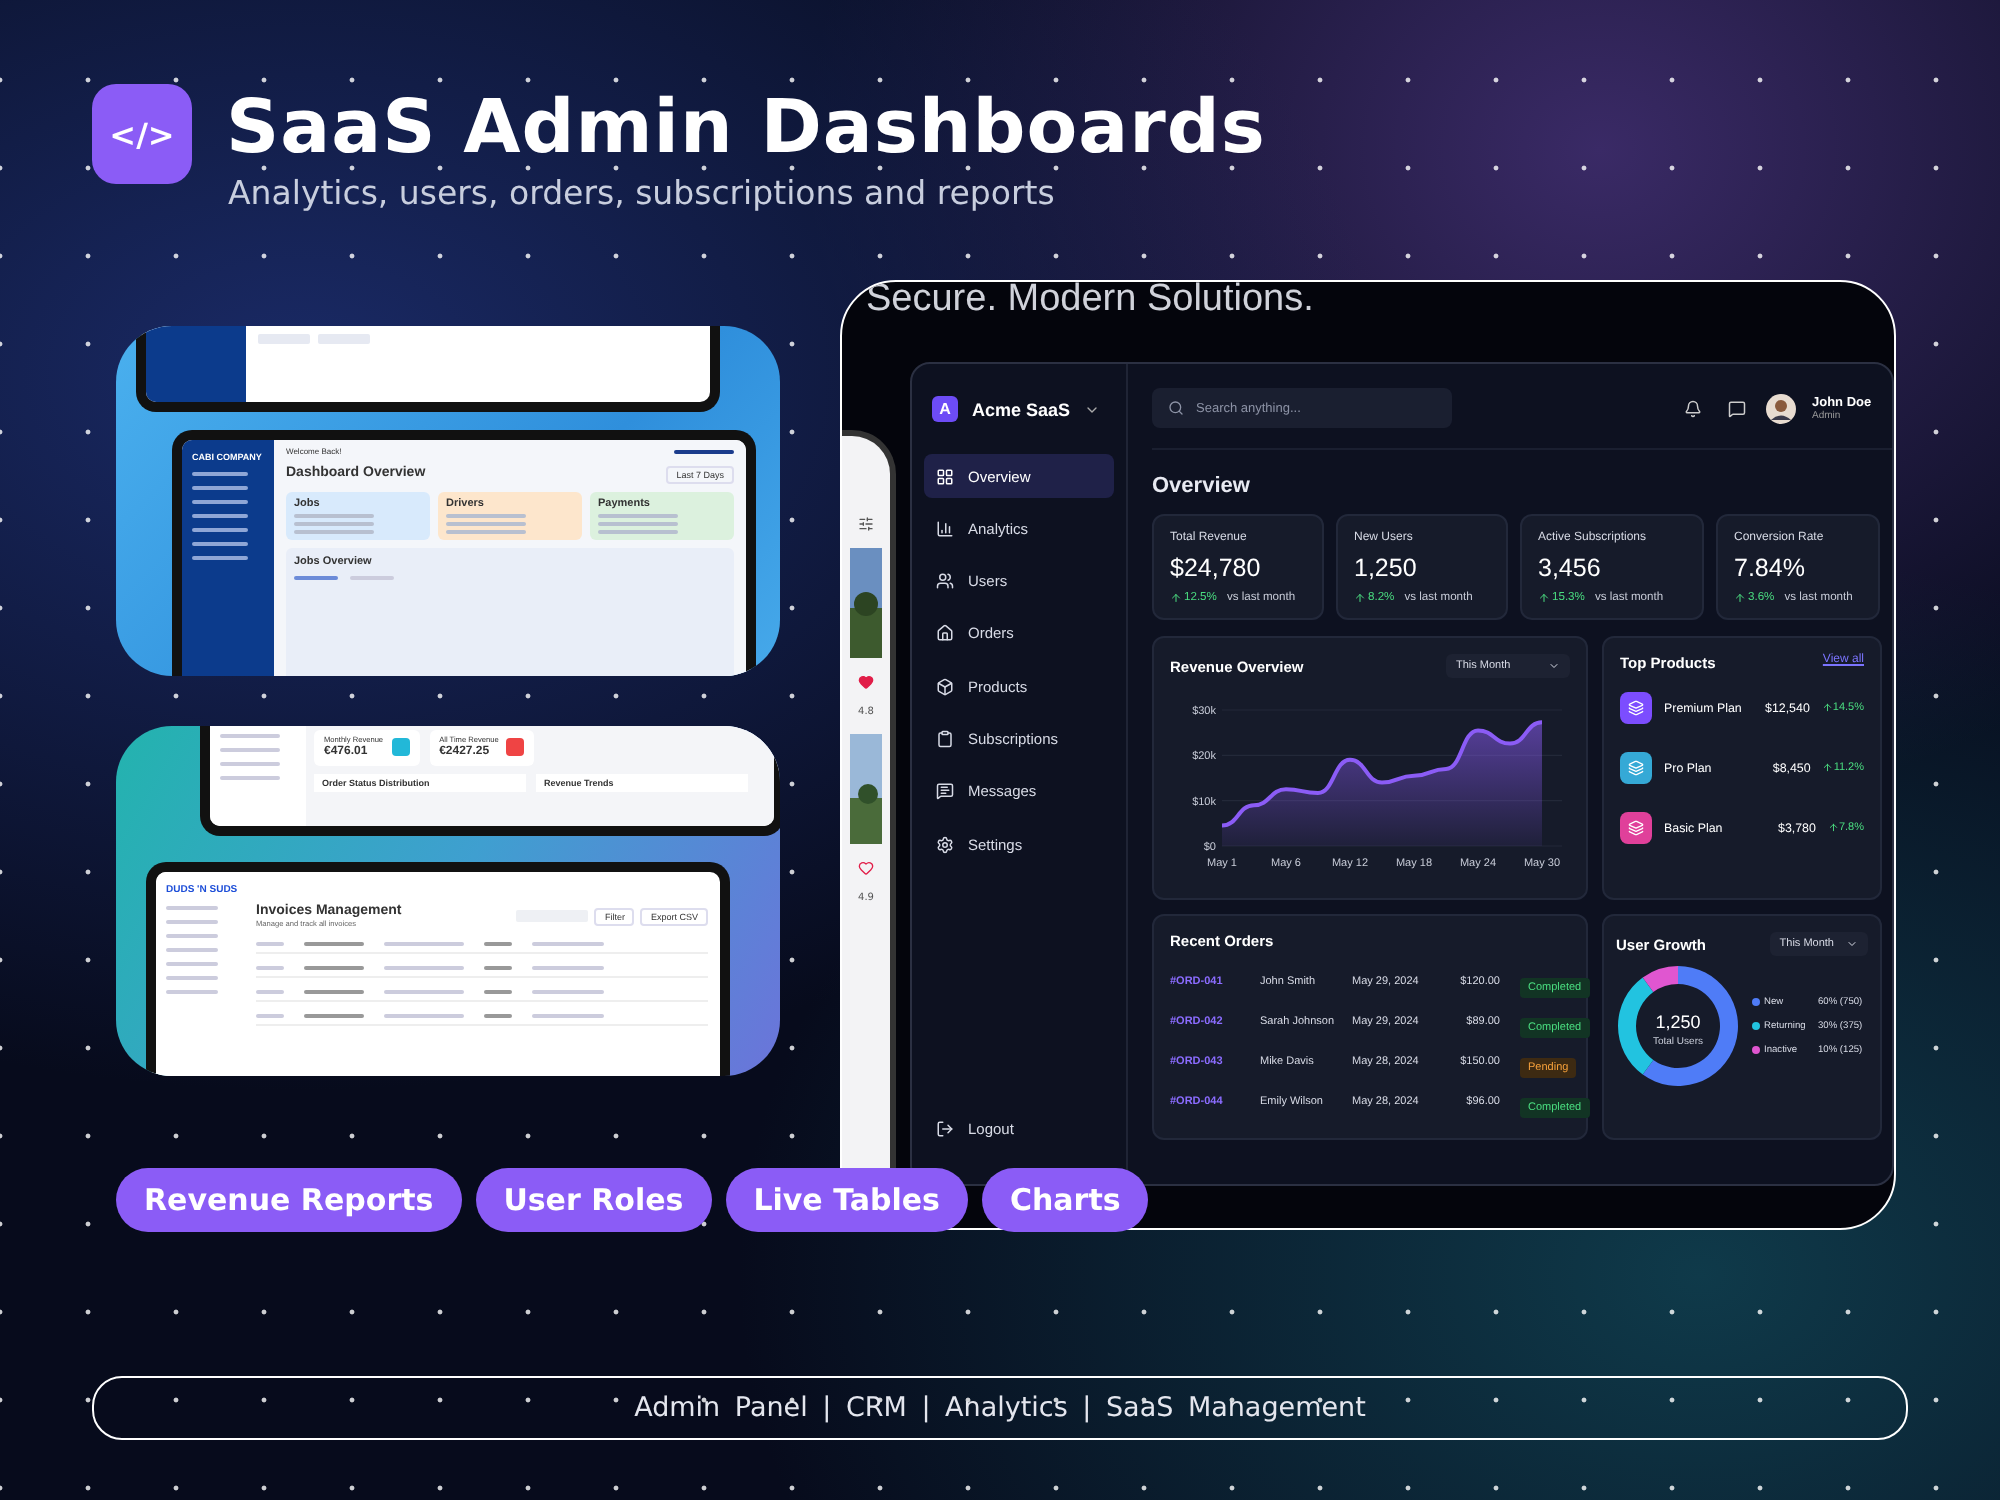 This screenshot has width=2000, height=1500. Describe the element at coordinates (846, 1200) in the screenshot. I see `feature-tag: Live Tables` at that location.